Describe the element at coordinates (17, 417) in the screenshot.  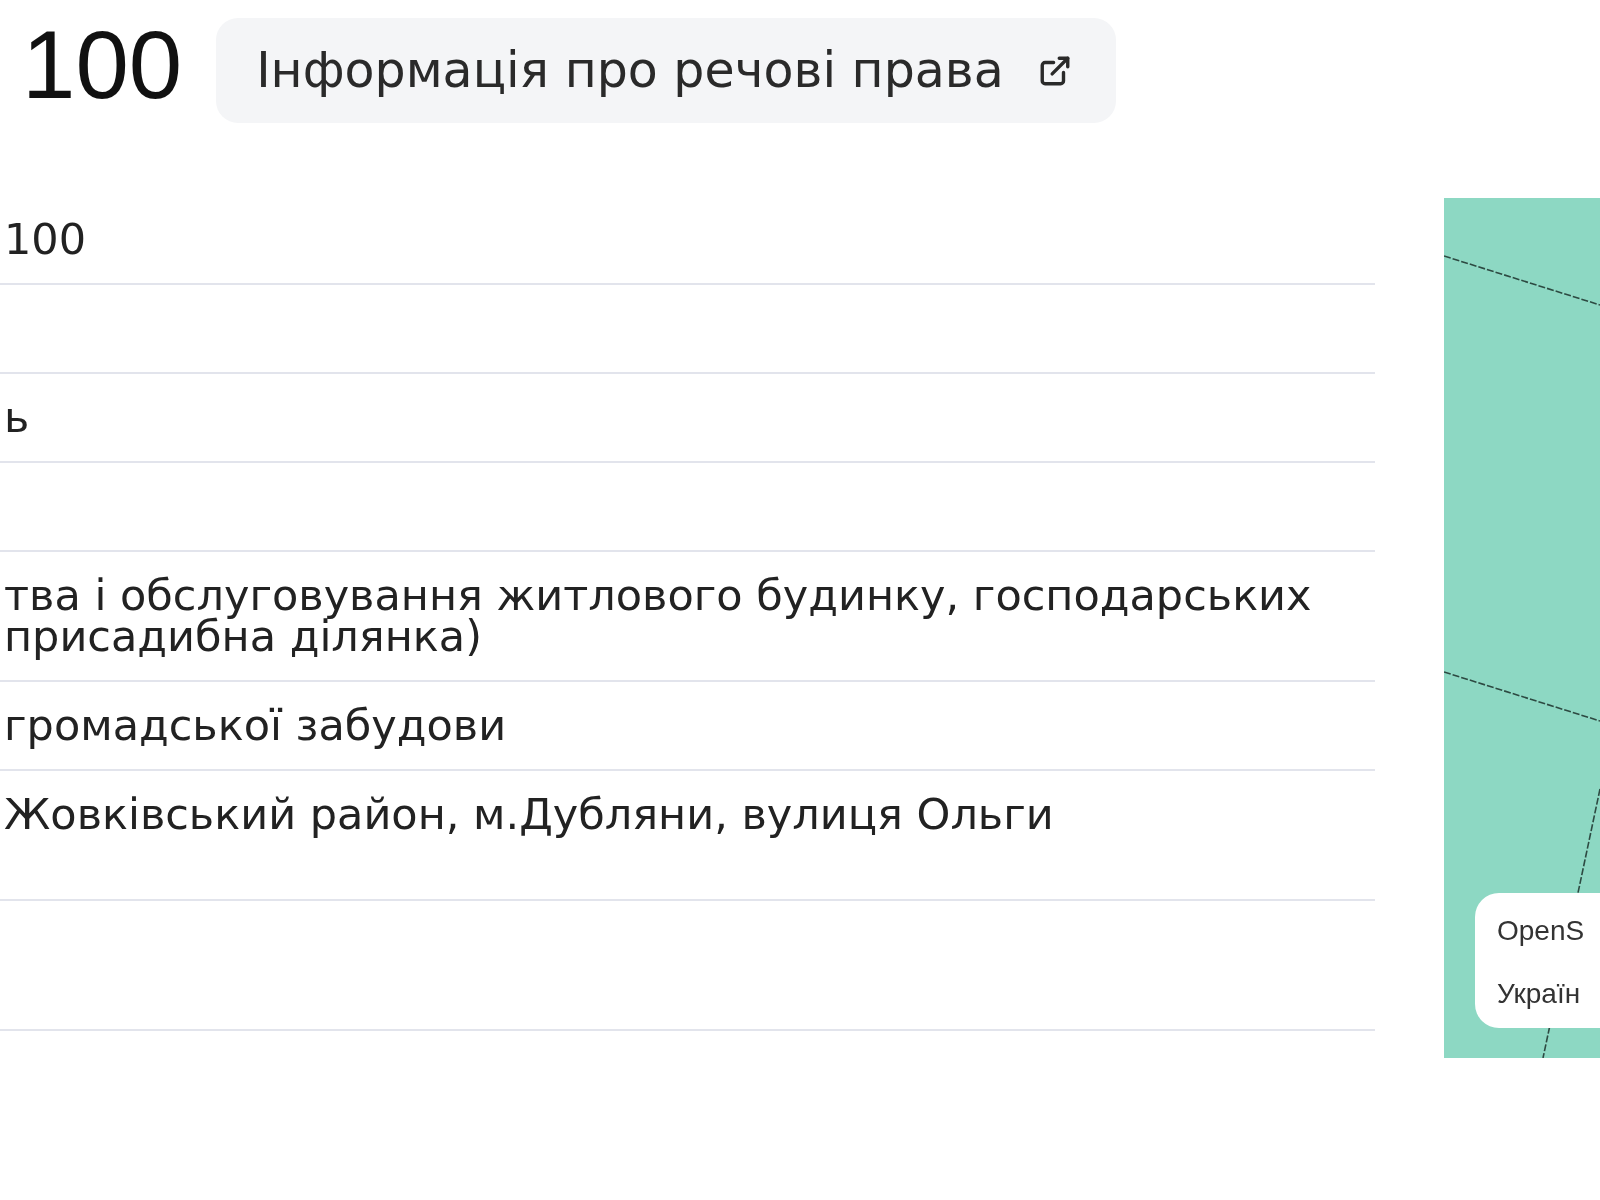
I see `value-text: ь` at that location.